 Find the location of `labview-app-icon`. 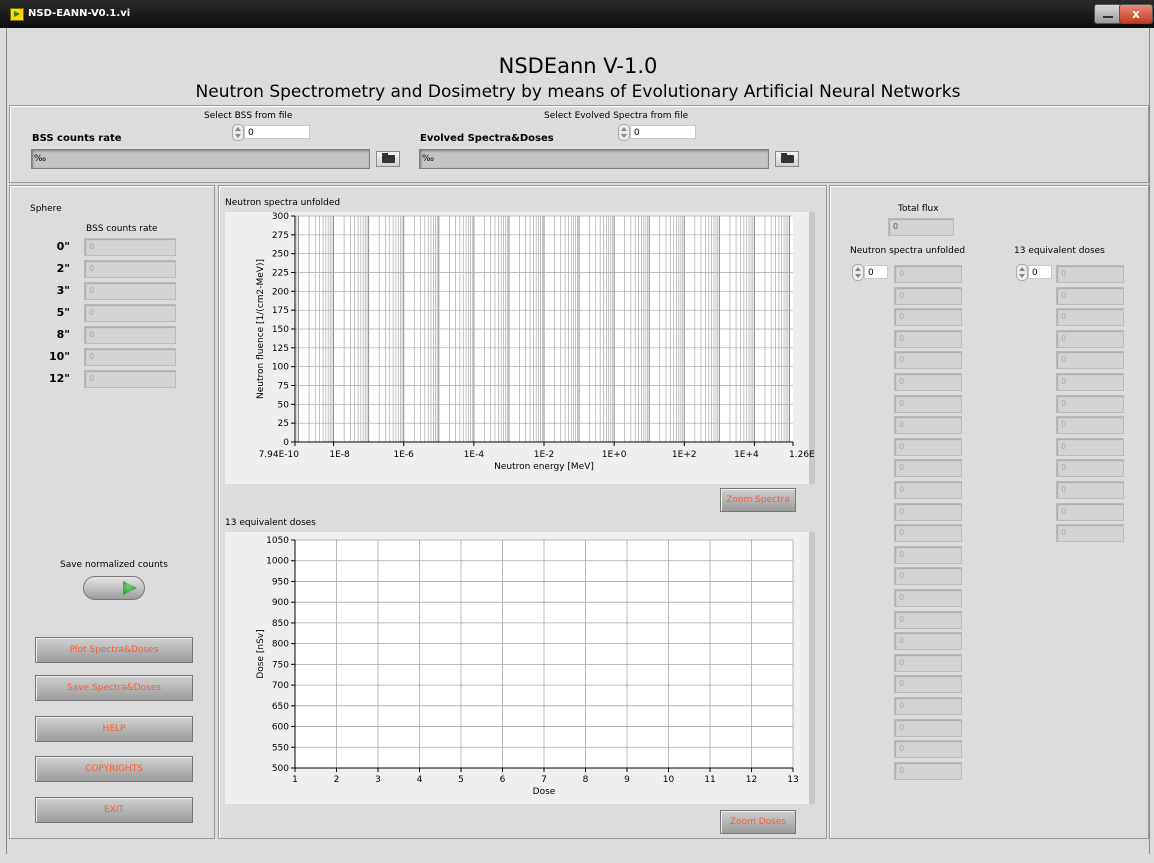

labview-app-icon is located at coordinates (17, 14).